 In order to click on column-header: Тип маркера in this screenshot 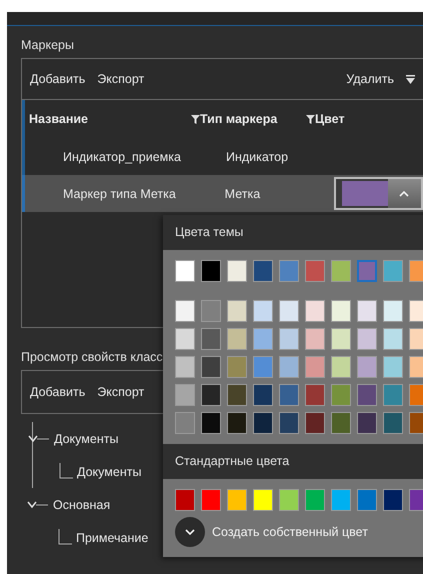, I will do `click(249, 119)`.